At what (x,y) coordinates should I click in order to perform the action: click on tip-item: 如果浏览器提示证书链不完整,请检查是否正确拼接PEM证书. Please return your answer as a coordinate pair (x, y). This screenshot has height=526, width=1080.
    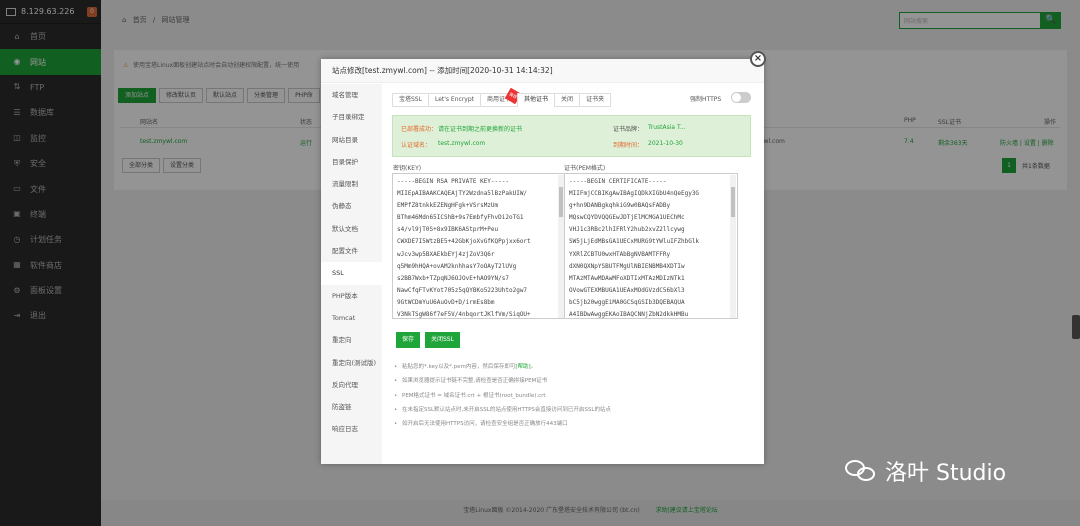
    Looking at the image, I should click on (572, 381).